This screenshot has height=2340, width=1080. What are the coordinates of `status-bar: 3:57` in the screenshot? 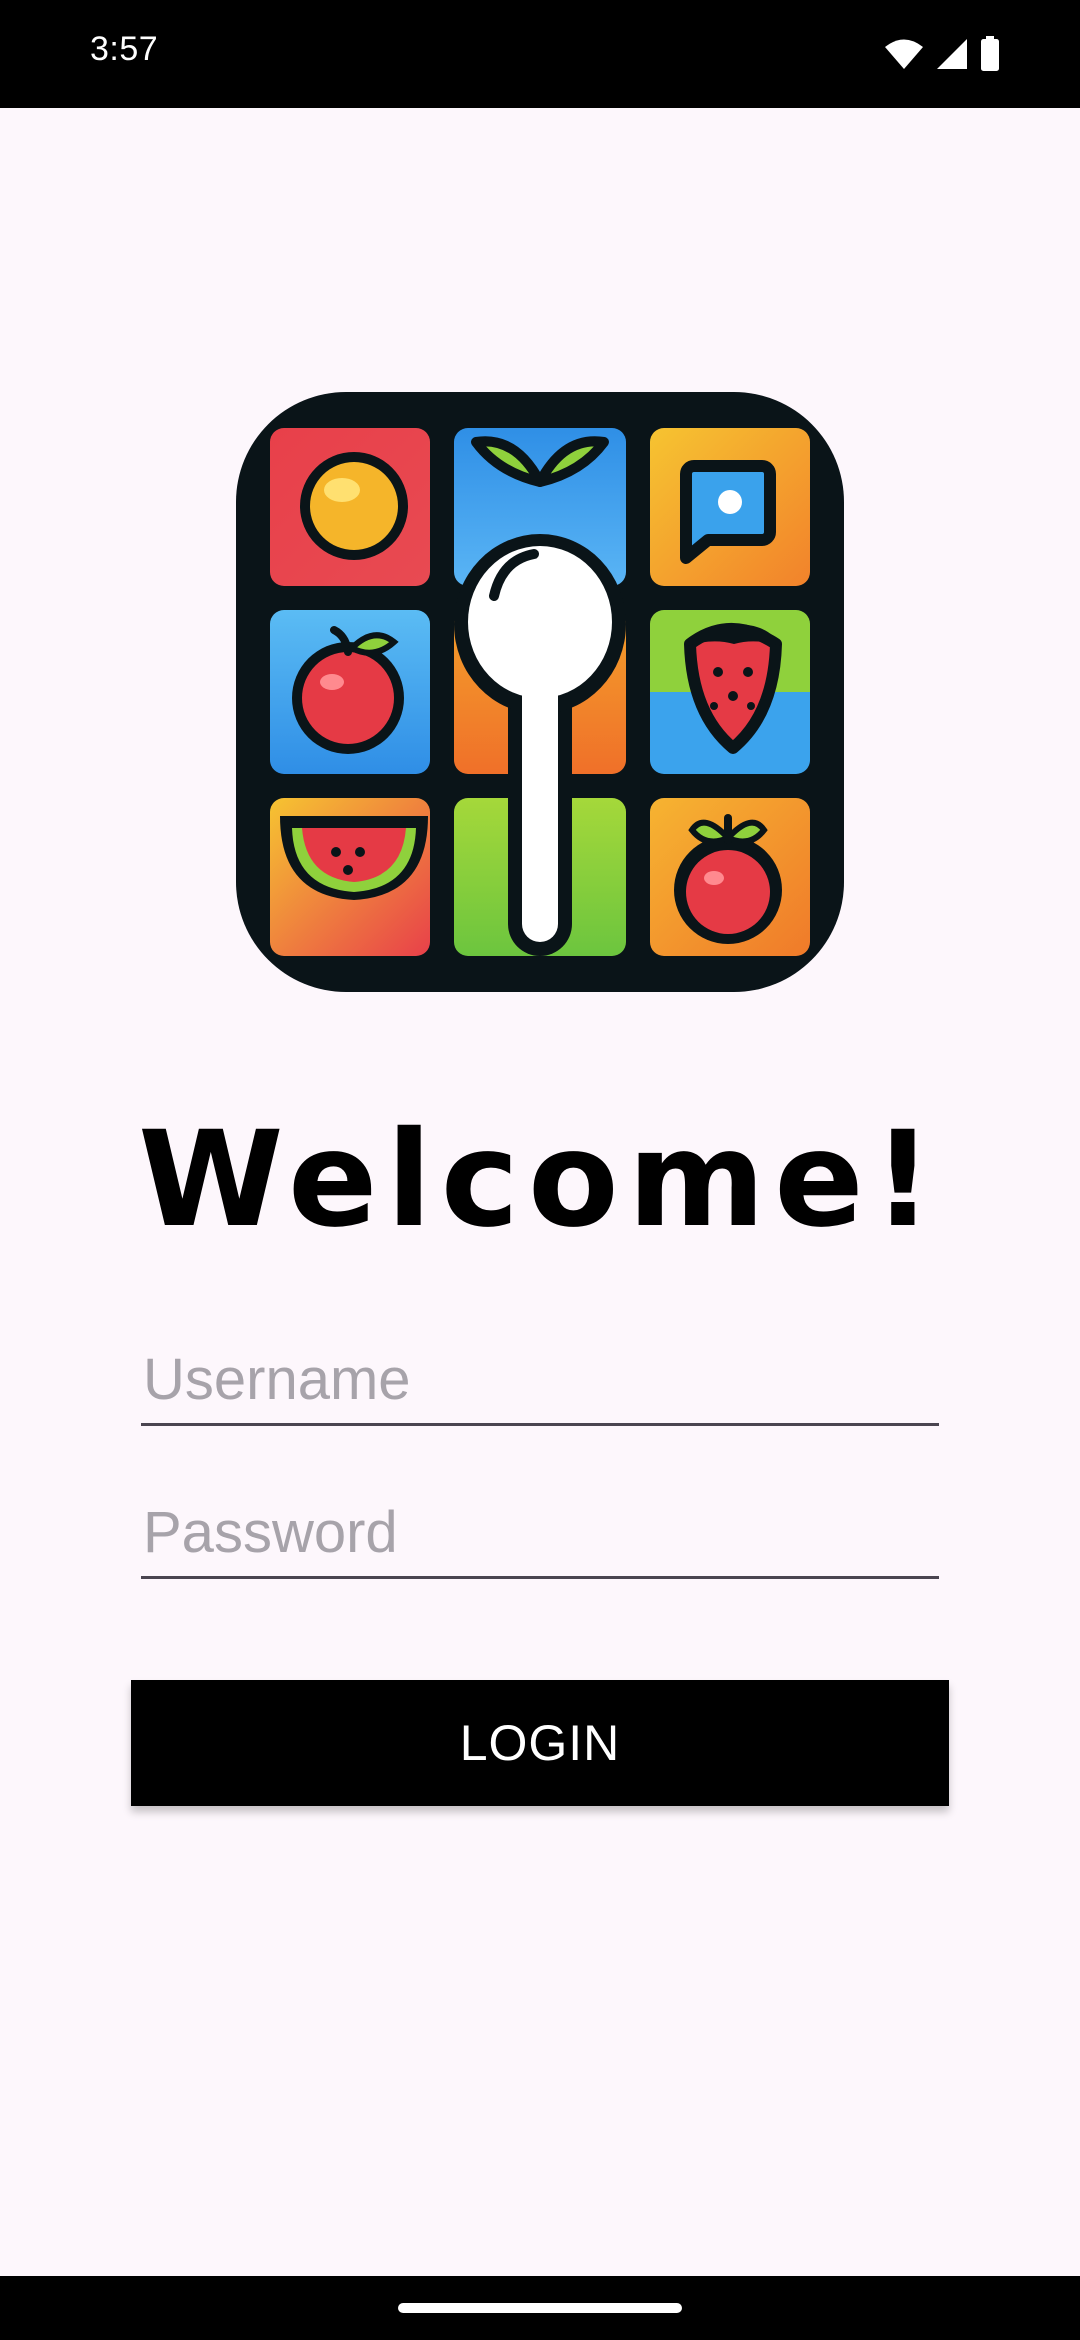 It's located at (540, 54).